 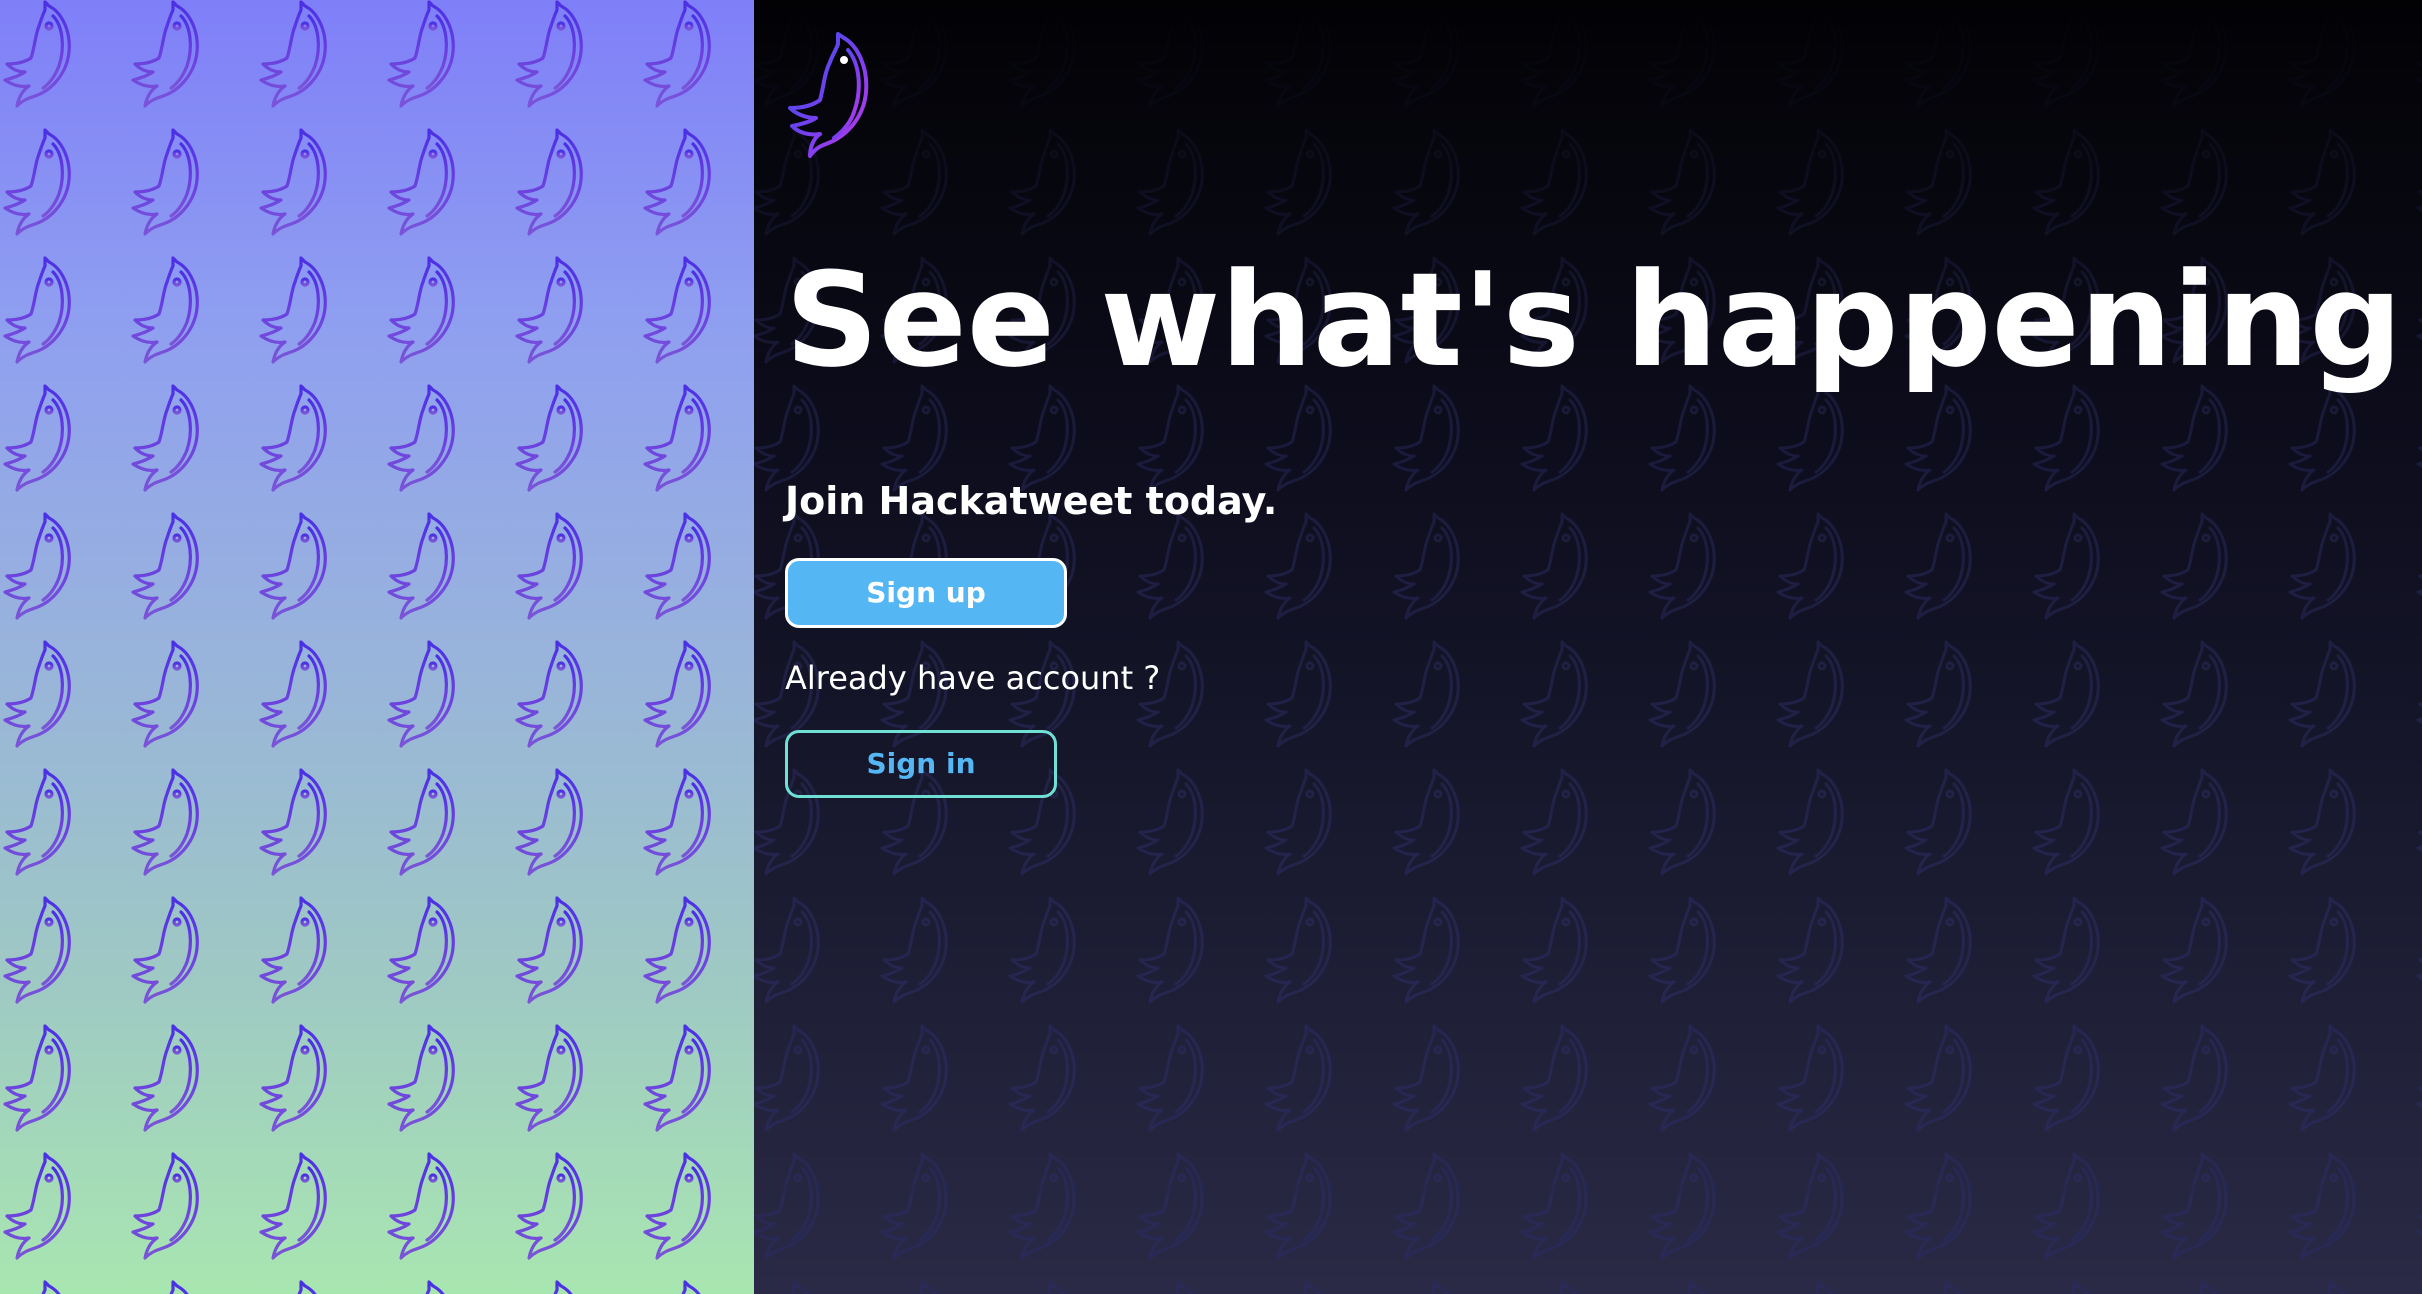 I want to click on join-subtitle: Join Hackatweet today., so click(x=1031, y=501).